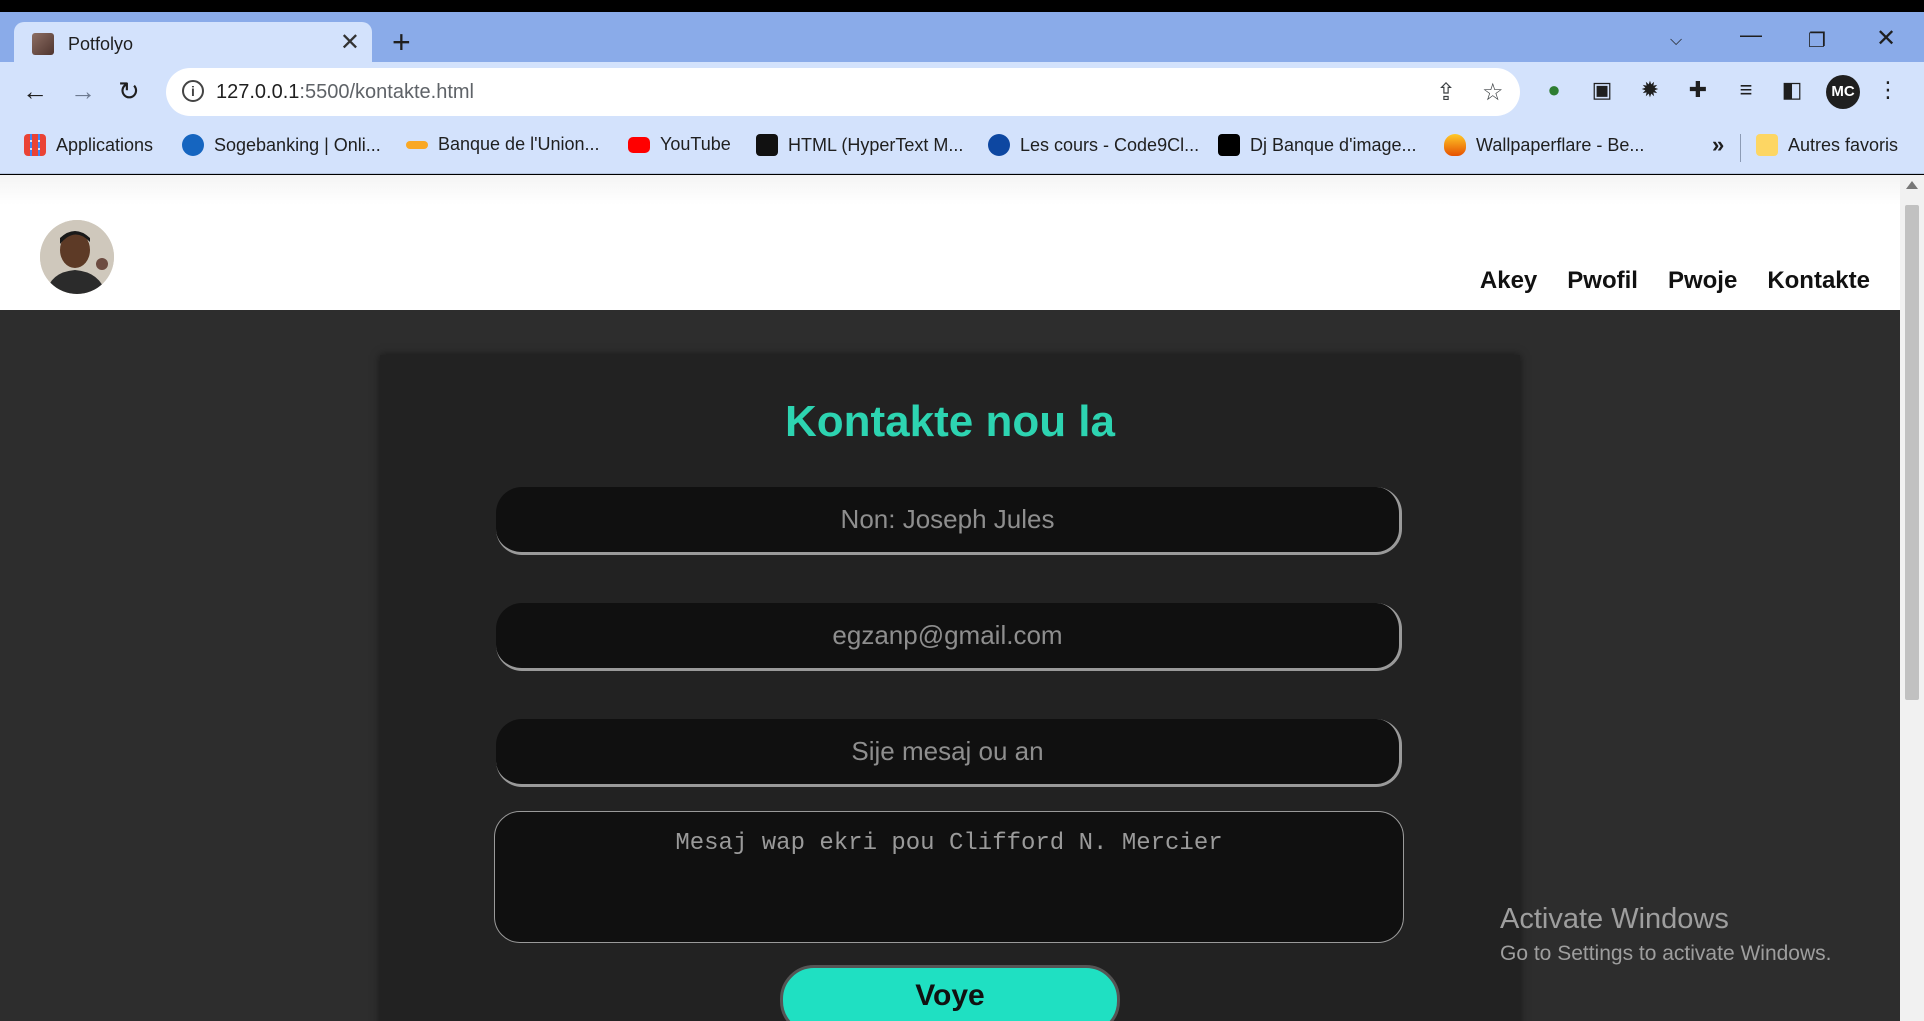 The width and height of the screenshot is (1924, 1021). I want to click on url-text: 127.0.0.1:5500/kontakte.html, so click(345, 92).